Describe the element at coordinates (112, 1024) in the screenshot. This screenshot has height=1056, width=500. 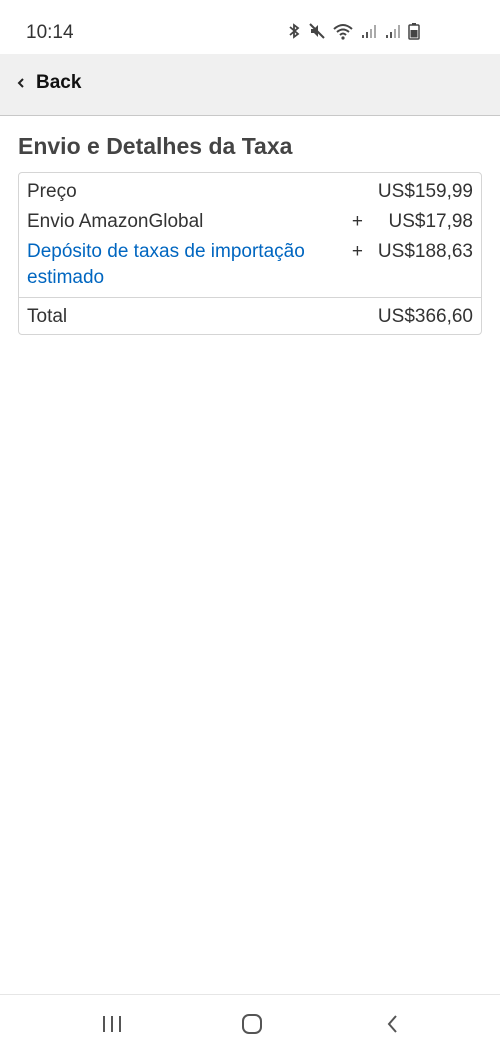
I see `recent-apps-icon` at that location.